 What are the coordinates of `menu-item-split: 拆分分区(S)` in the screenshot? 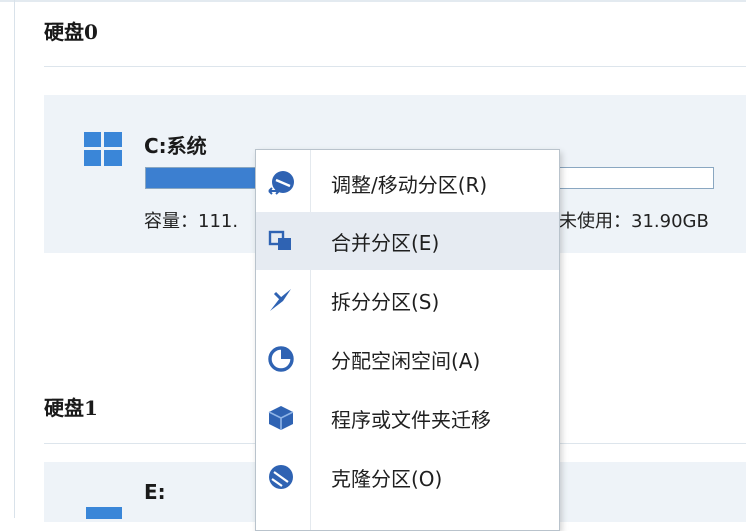 It's located at (407, 300).